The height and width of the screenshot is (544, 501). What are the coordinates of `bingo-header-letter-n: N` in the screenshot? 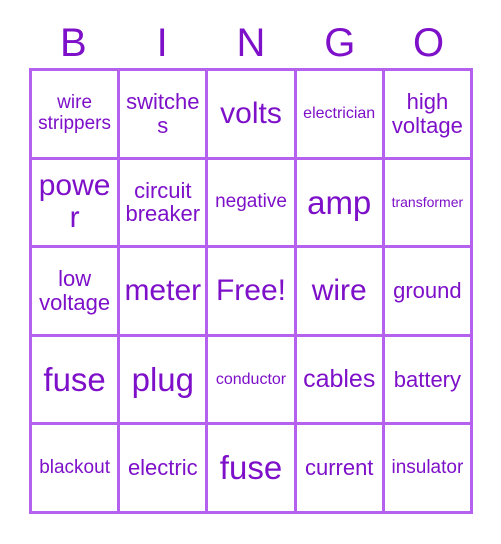 It's located at (251, 43).